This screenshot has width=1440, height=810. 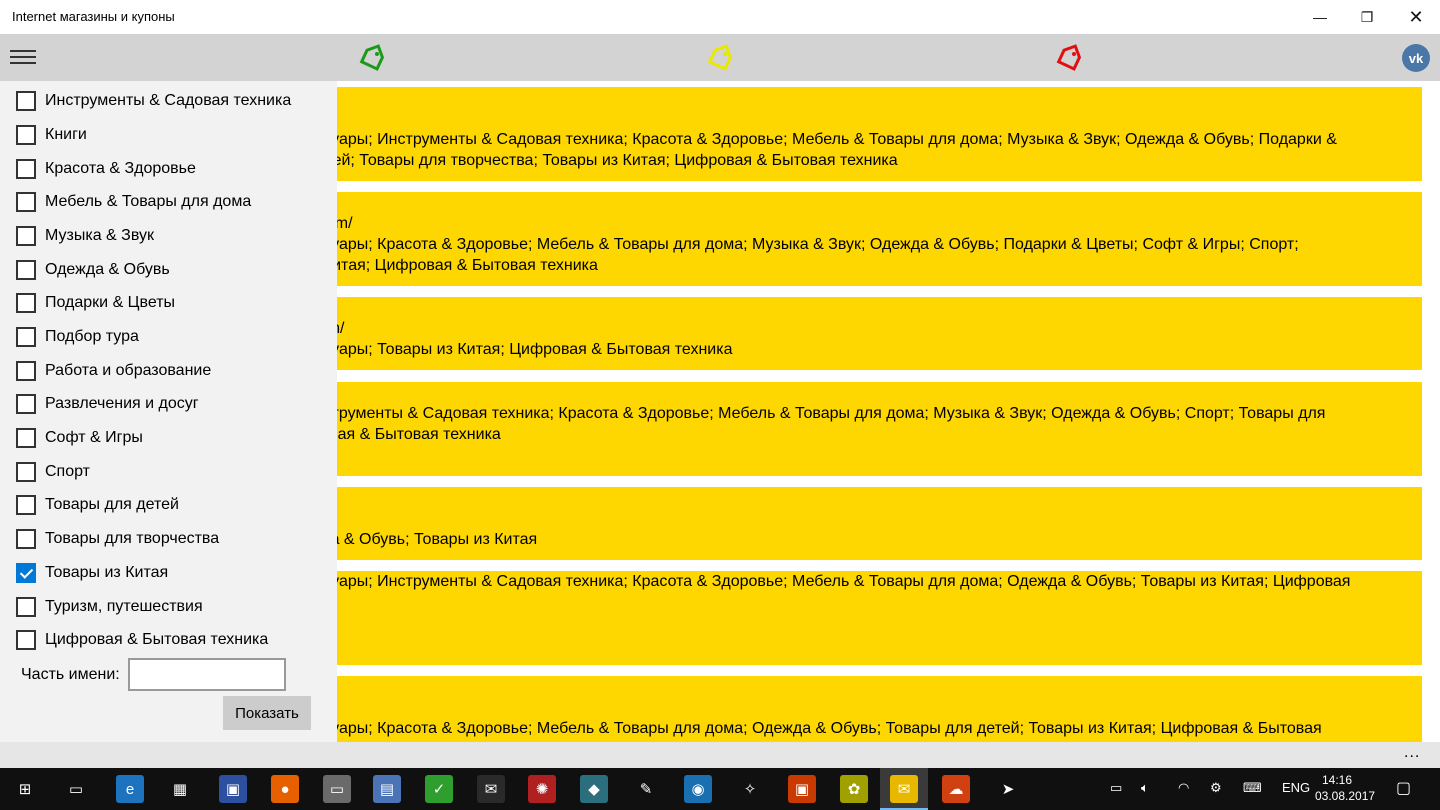 What do you see at coordinates (92, 336) in the screenshot?
I see `category-label: Подбор тура` at bounding box center [92, 336].